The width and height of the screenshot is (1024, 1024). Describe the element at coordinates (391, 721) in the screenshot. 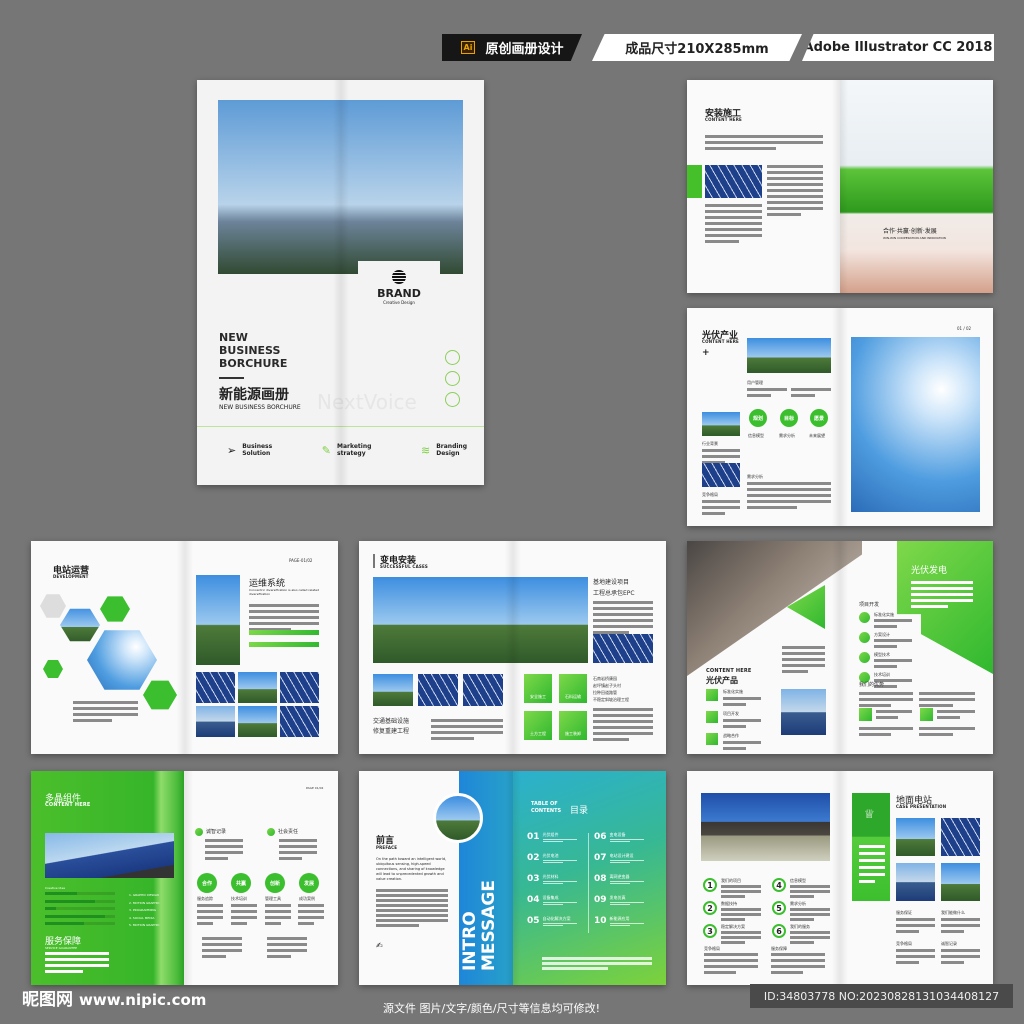

I see `bottom-title: 交通基础设施` at that location.